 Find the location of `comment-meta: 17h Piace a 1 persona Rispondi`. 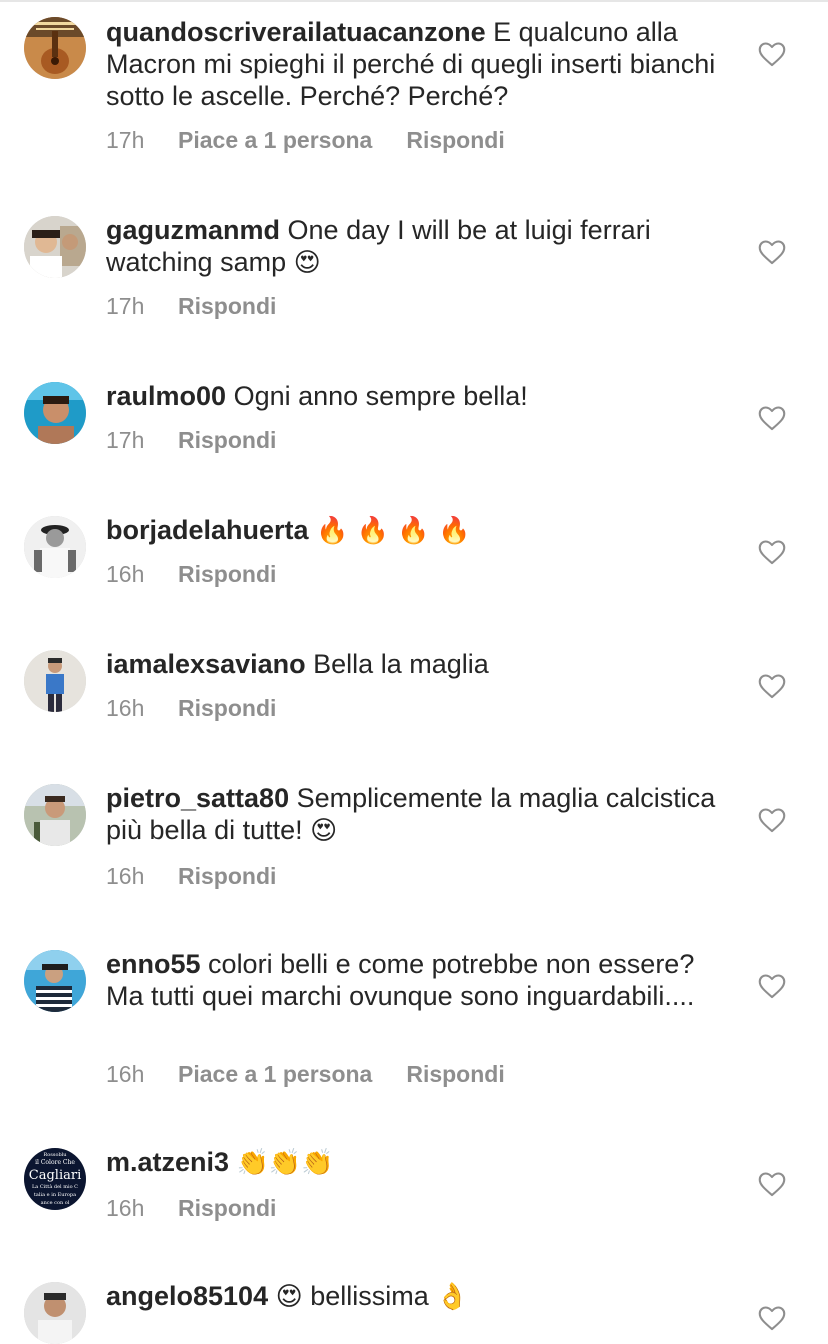

comment-meta: 17h Piace a 1 persona Rispondi is located at coordinates (305, 140).